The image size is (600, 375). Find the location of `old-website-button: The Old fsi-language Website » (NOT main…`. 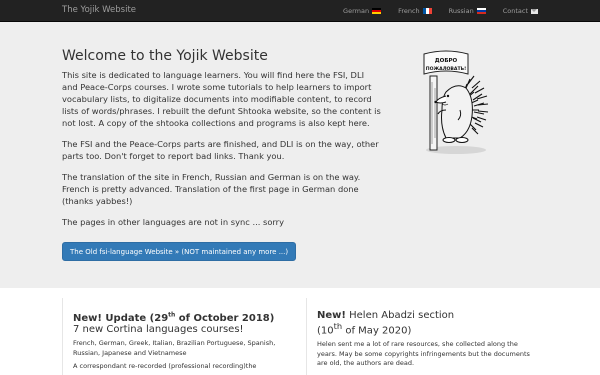

old-website-button: The Old fsi-language Website » (NOT main… is located at coordinates (179, 251).